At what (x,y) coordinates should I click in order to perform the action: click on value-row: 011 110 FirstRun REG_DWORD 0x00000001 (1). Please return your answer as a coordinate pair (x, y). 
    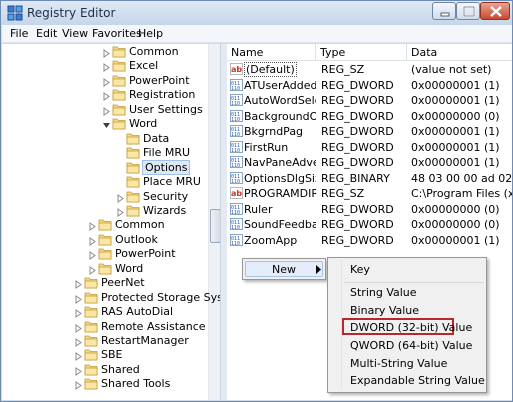
    Looking at the image, I should click on (369, 147).